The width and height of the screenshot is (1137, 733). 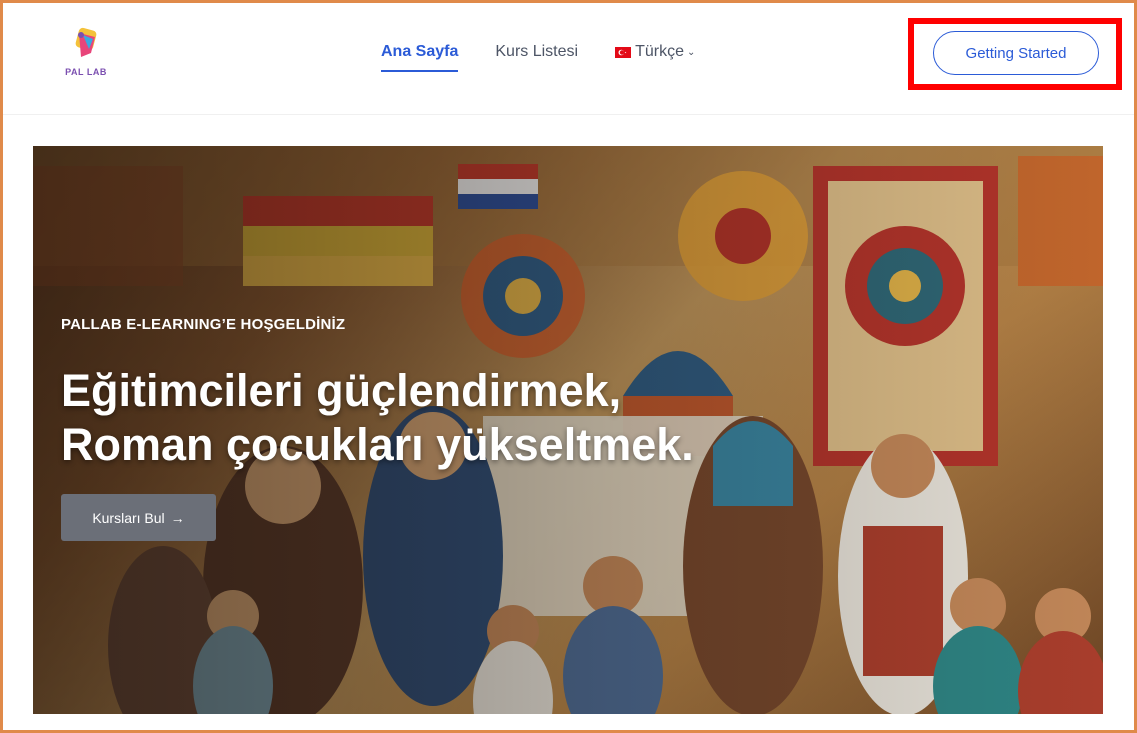 What do you see at coordinates (86, 72) in the screenshot?
I see `logo-text: PAL LAB` at bounding box center [86, 72].